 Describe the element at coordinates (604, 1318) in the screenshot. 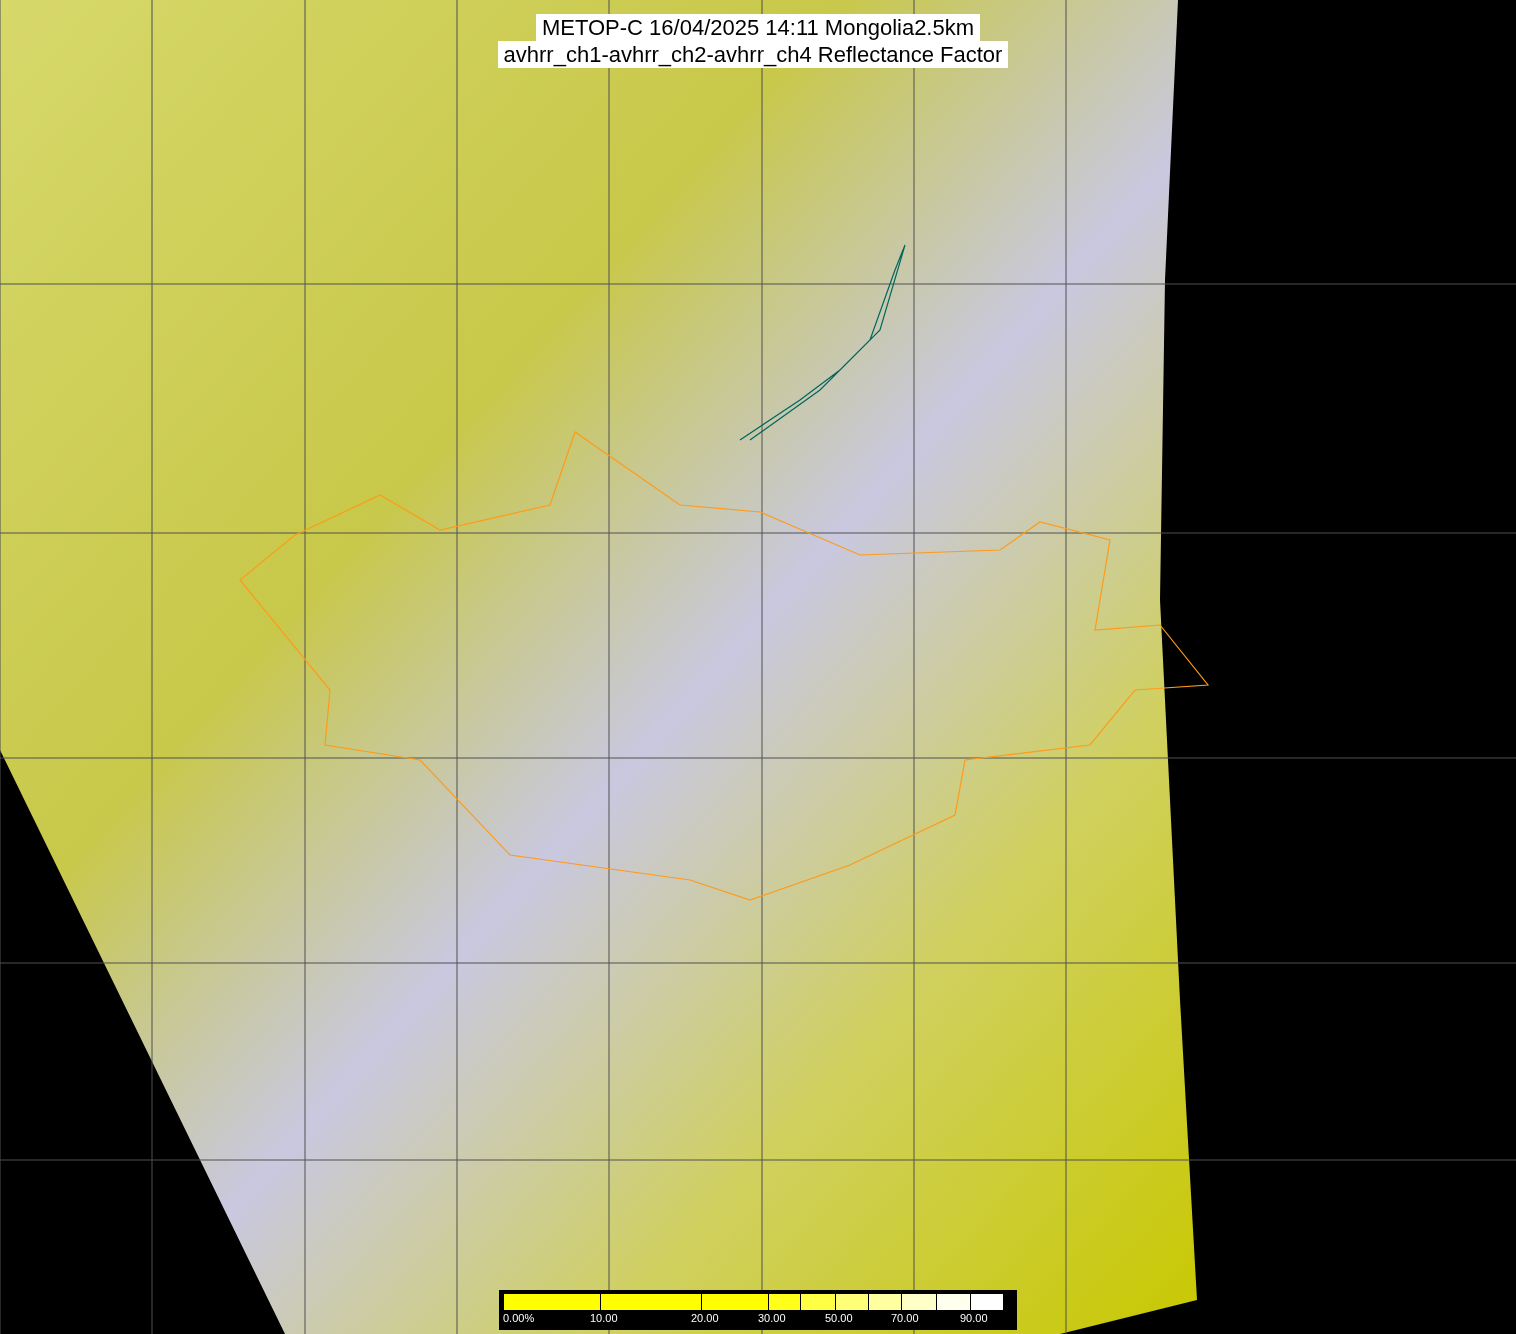

I see `scale-label: 10.00` at that location.